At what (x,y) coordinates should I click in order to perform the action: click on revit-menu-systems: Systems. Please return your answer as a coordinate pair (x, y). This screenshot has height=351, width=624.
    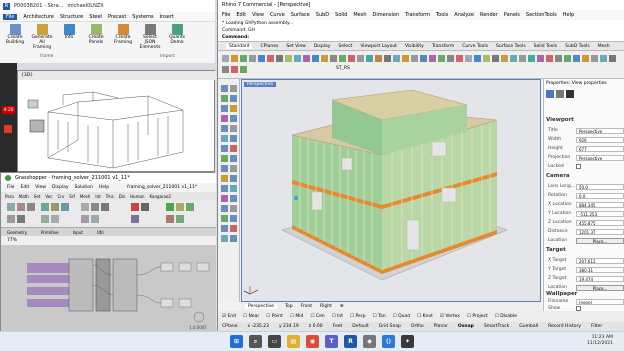
    Looking at the image, I should click on (142, 17).